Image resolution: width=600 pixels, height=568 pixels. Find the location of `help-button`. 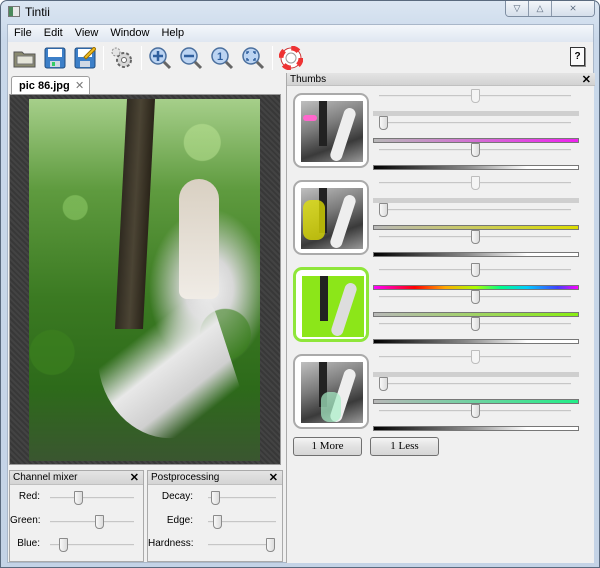

help-button is located at coordinates (291, 58).